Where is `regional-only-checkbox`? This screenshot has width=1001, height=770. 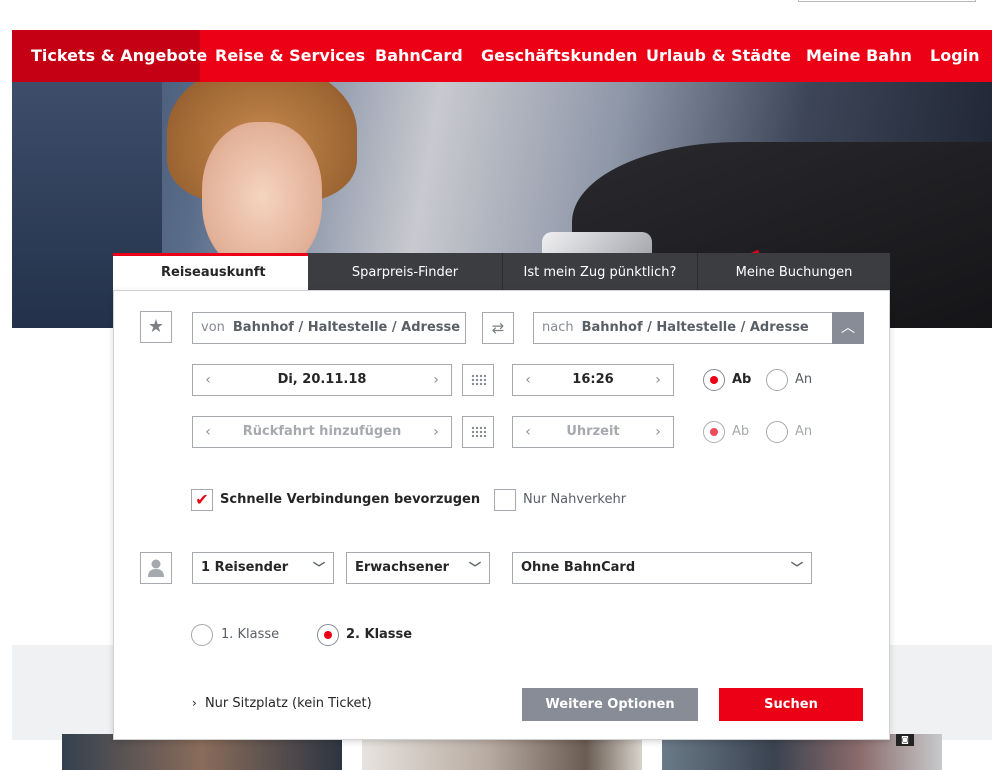
regional-only-checkbox is located at coordinates (505, 500).